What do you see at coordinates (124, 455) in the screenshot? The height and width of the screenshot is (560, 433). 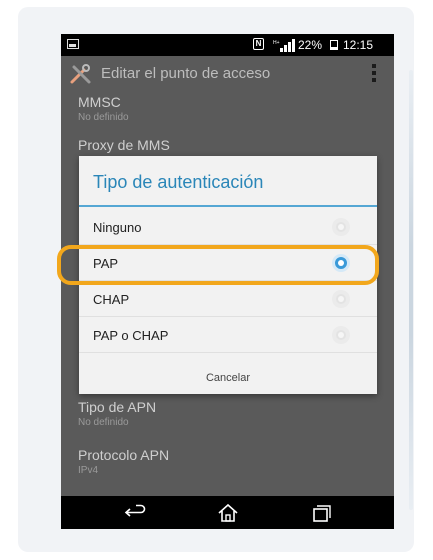 I see `list-item-title: Protocolo APN` at bounding box center [124, 455].